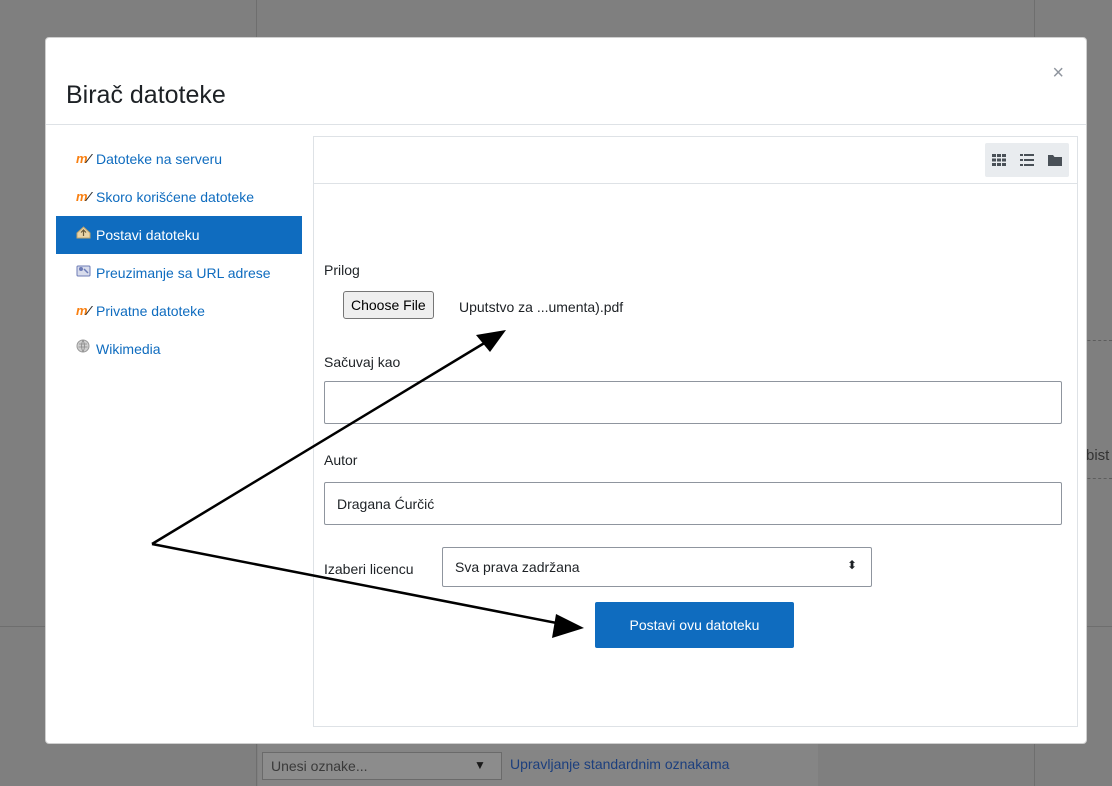  What do you see at coordinates (1058, 73) in the screenshot?
I see `close-icon: ×` at bounding box center [1058, 73].